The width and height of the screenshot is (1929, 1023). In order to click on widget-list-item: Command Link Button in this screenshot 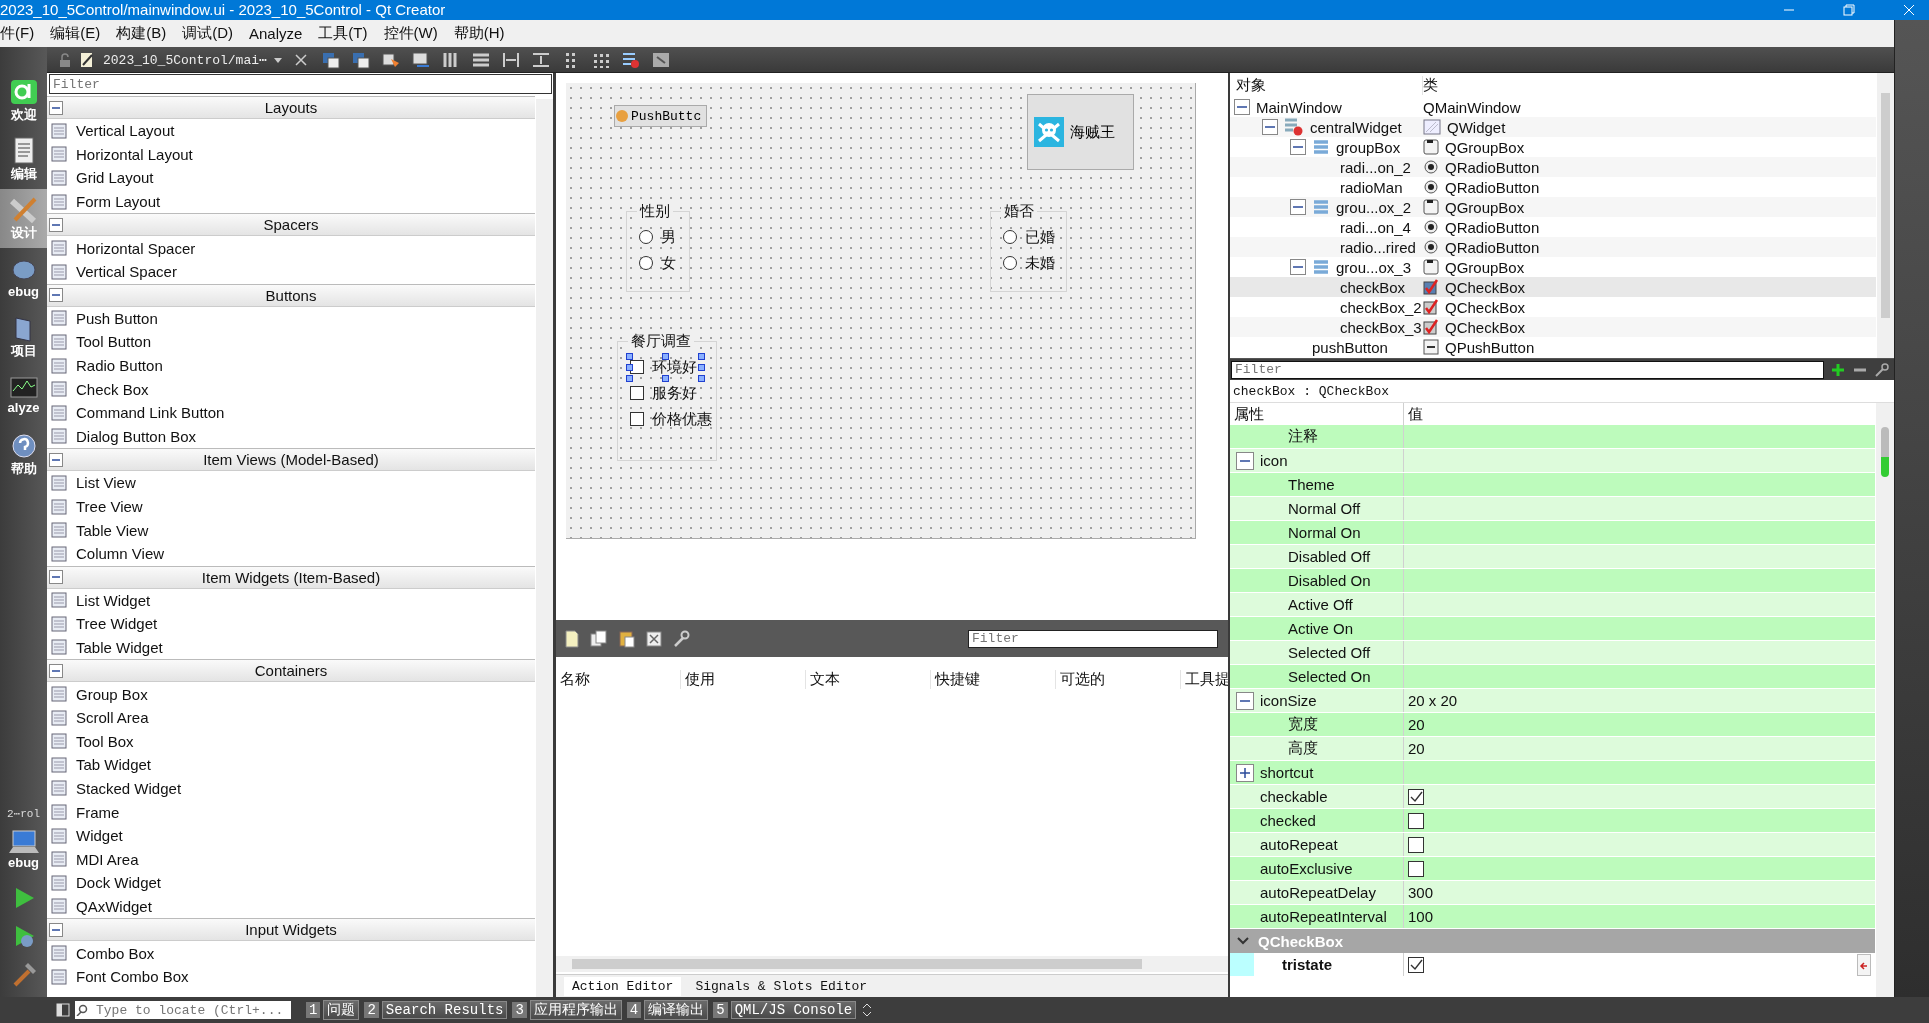, I will do `click(291, 412)`.